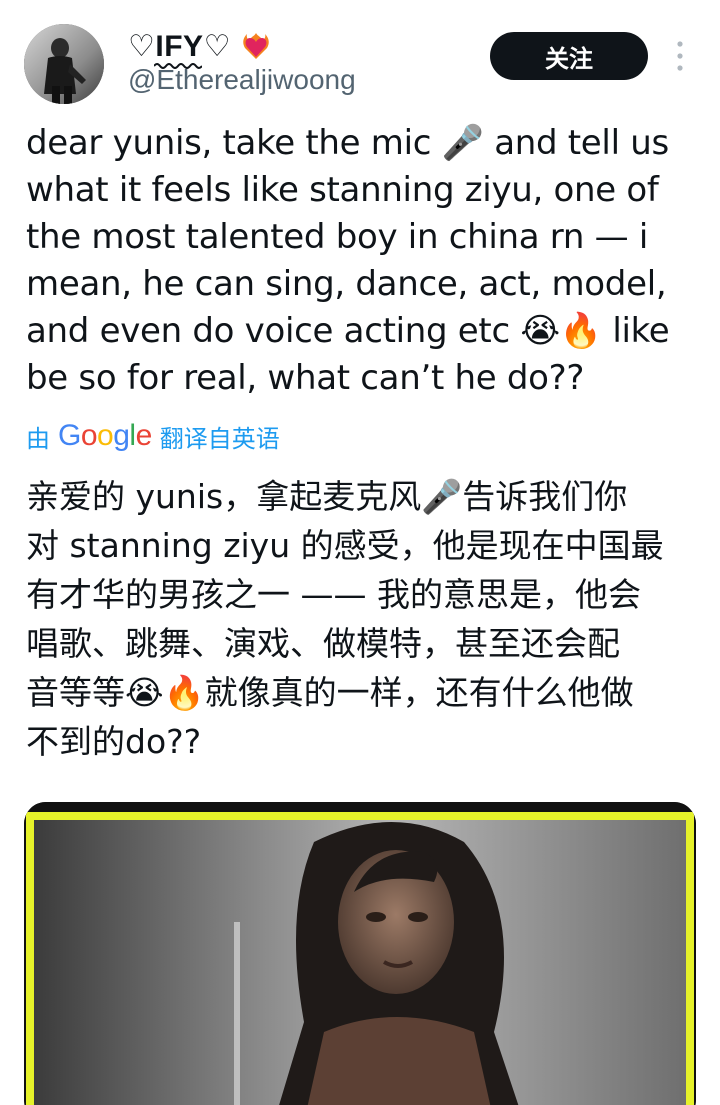  What do you see at coordinates (680, 56) in the screenshot?
I see `more-options-icon` at bounding box center [680, 56].